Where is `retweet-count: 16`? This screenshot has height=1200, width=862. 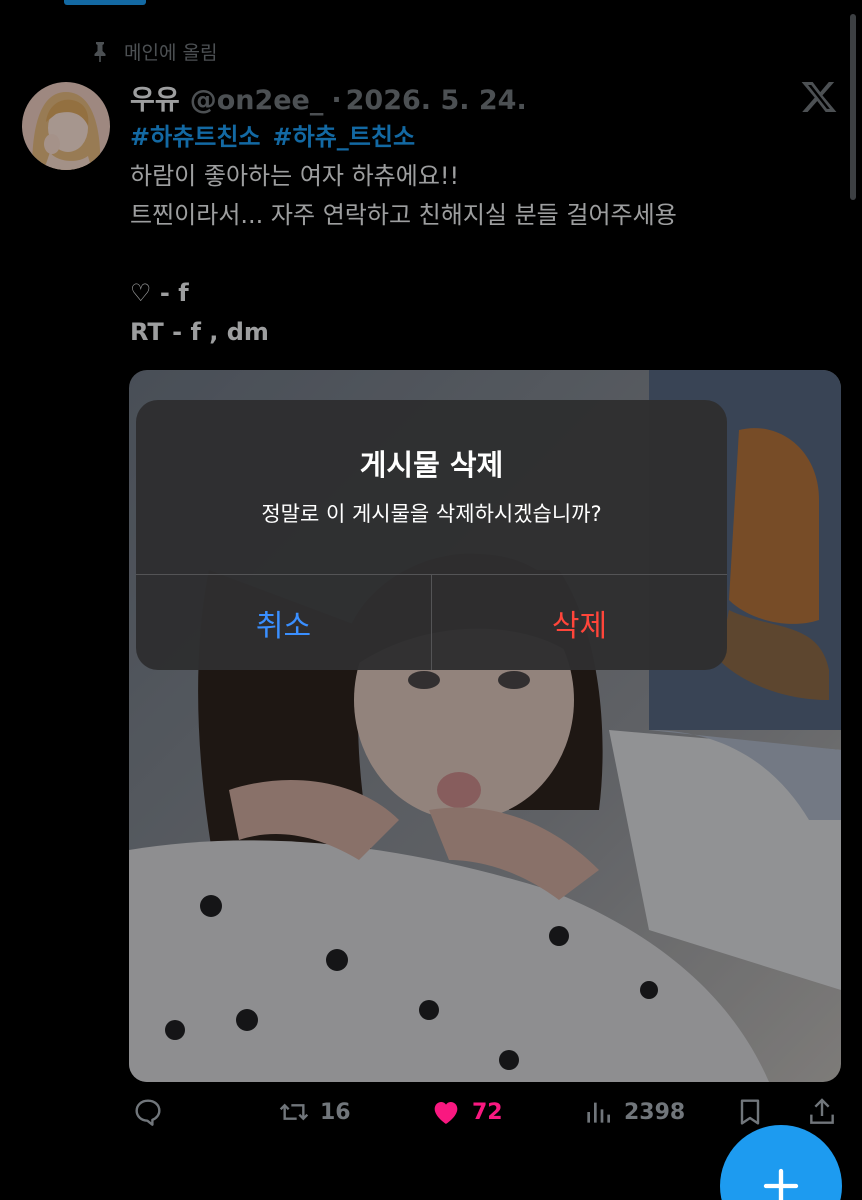 retweet-count: 16 is located at coordinates (335, 1112).